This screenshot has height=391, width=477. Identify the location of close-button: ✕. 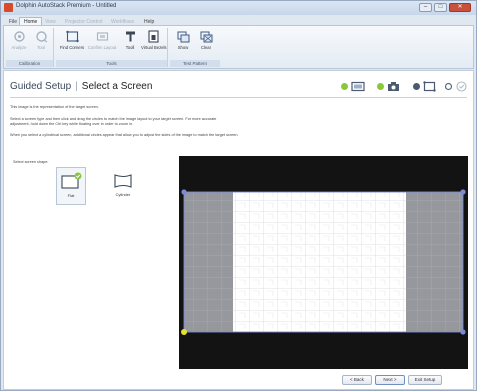
(460, 7).